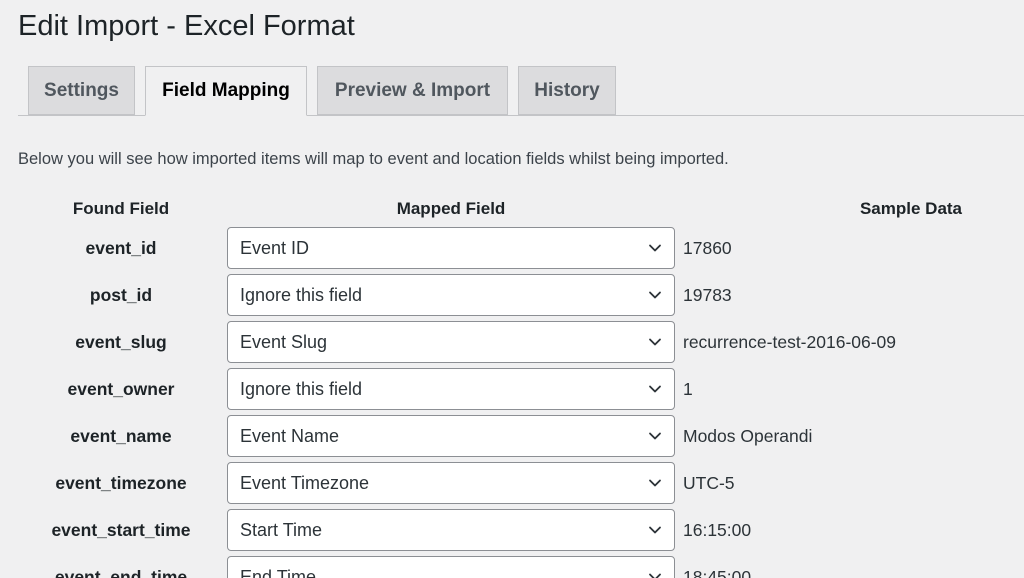 The image size is (1024, 578). What do you see at coordinates (451, 248) in the screenshot?
I see `mapped-field-select: Event ID` at bounding box center [451, 248].